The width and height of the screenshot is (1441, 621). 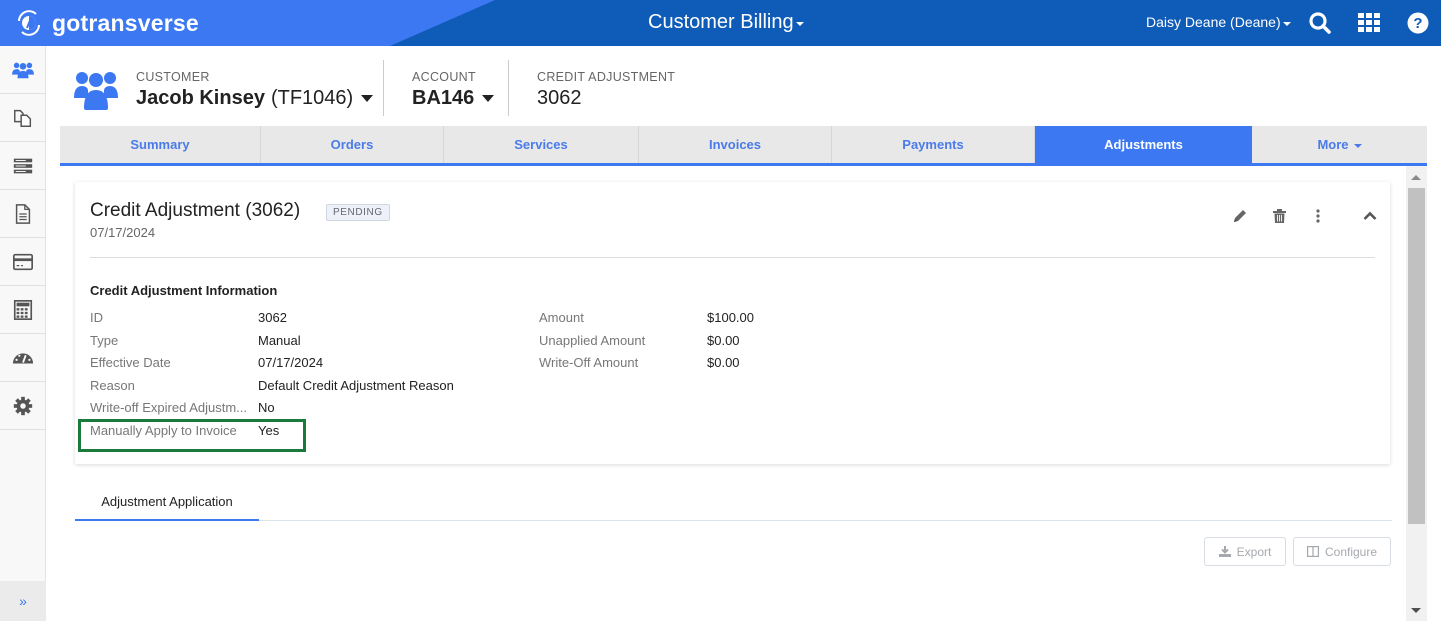 What do you see at coordinates (1213, 22) in the screenshot?
I see `user-name: Daisy Deane (Deane)` at bounding box center [1213, 22].